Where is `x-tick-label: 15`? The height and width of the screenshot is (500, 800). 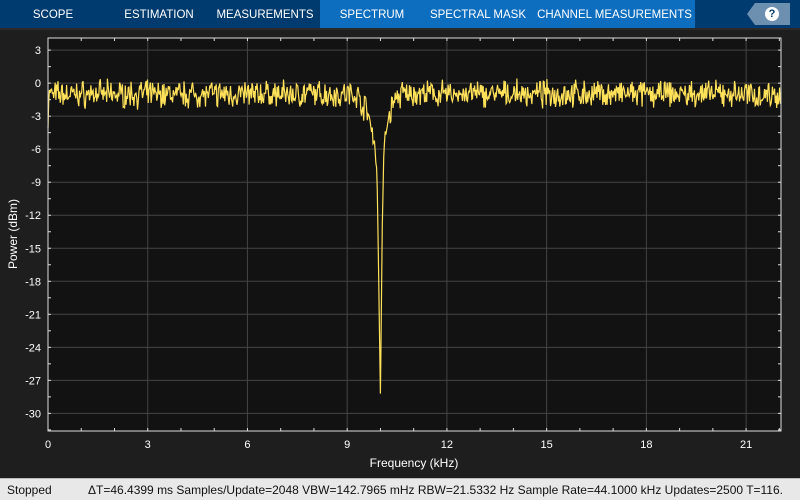 x-tick-label: 15 is located at coordinates (547, 445).